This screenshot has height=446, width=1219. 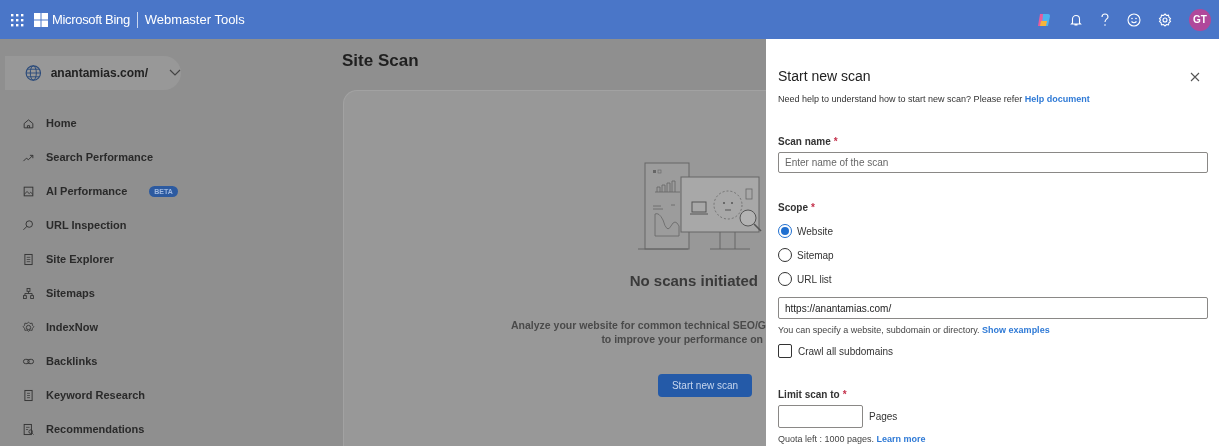 What do you see at coordinates (993, 162) in the screenshot?
I see `scan-name-field: Enter name of the scan` at bounding box center [993, 162].